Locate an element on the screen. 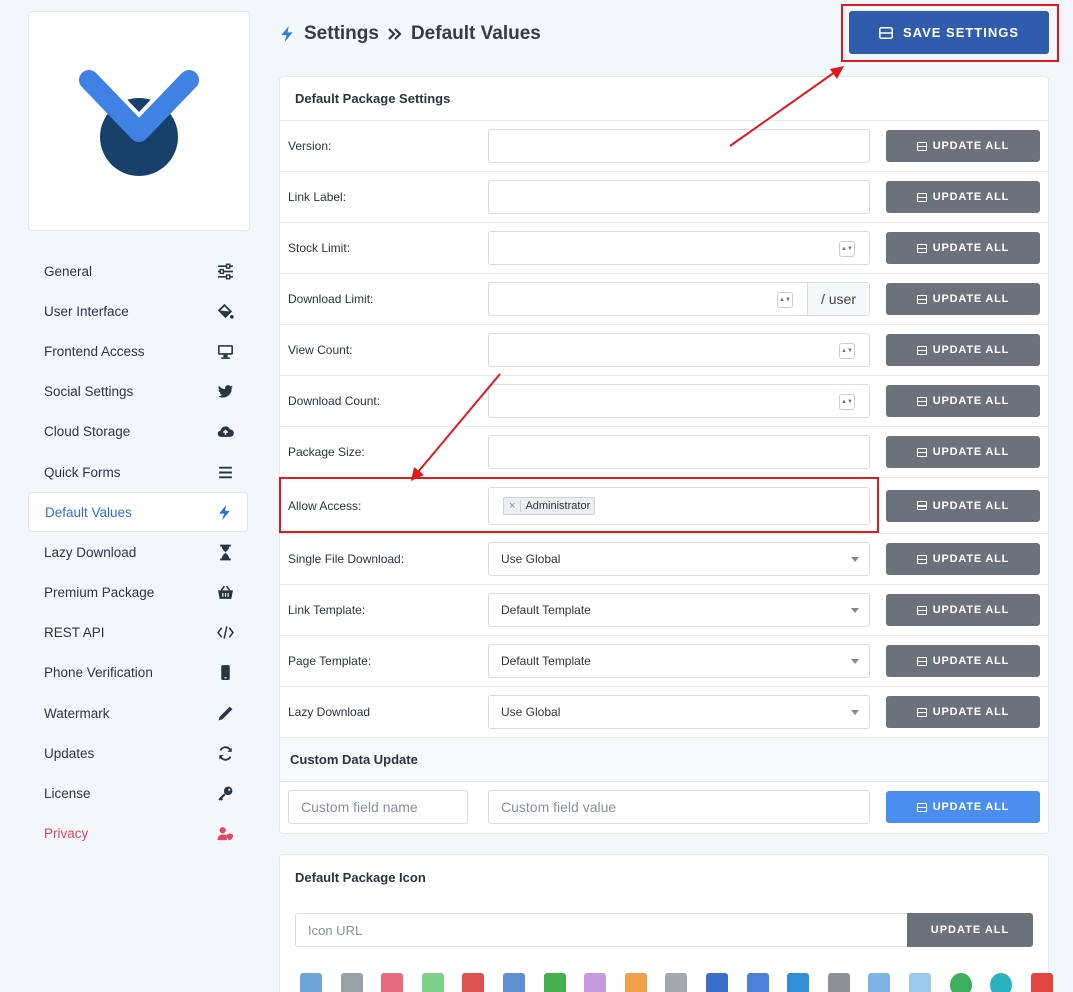 The width and height of the screenshot is (1073, 992). twitter-icon is located at coordinates (225, 392).